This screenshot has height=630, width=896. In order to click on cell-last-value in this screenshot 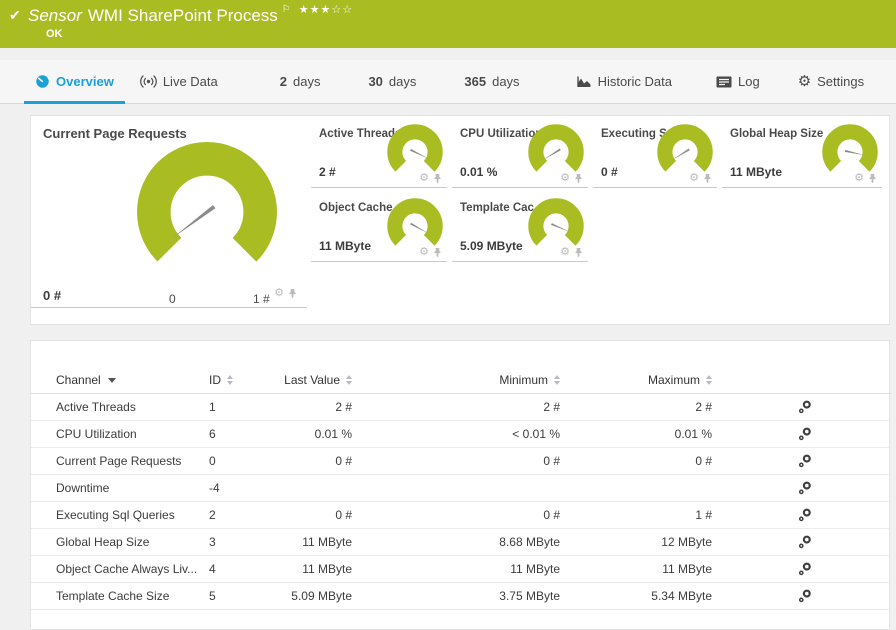, I will do `click(303, 488)`.